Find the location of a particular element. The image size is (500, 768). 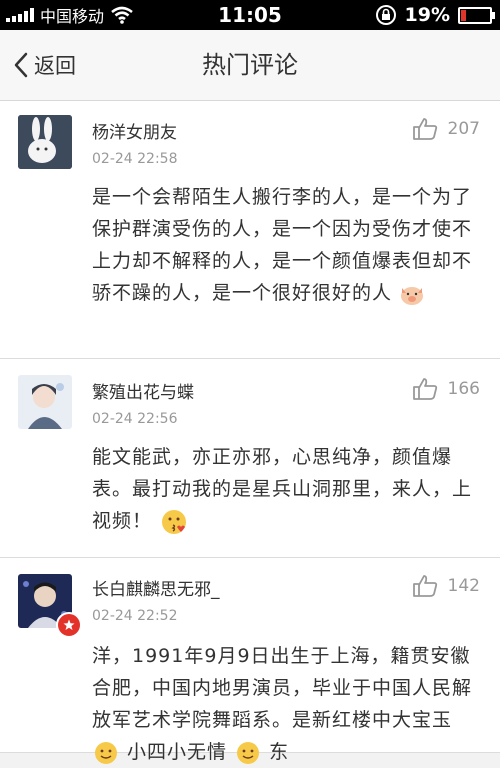

verified-badge is located at coordinates (69, 625).